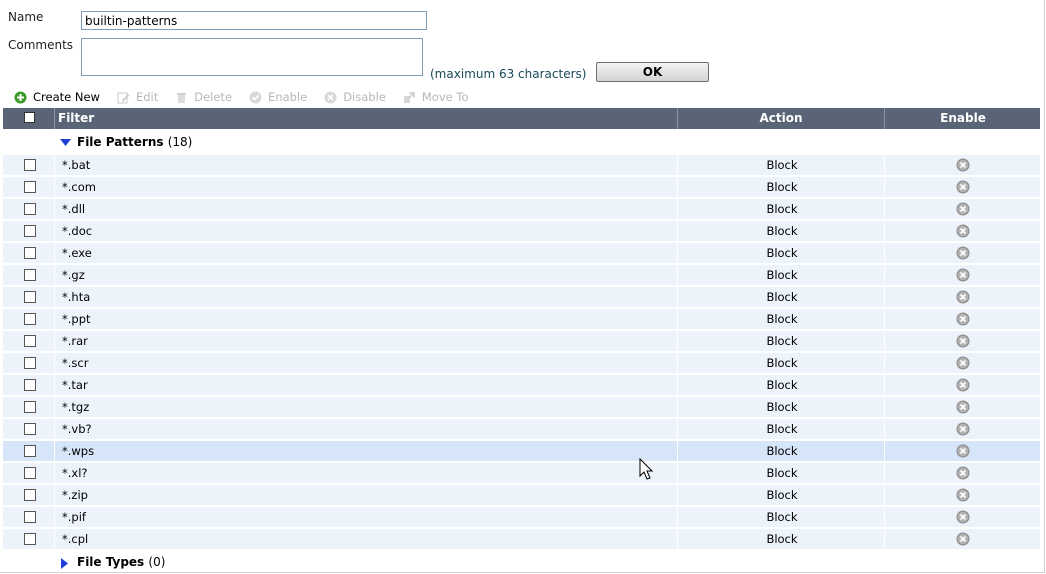 This screenshot has height=574, width=1046. Describe the element at coordinates (73, 275) in the screenshot. I see `row-filter: *.gz` at that location.